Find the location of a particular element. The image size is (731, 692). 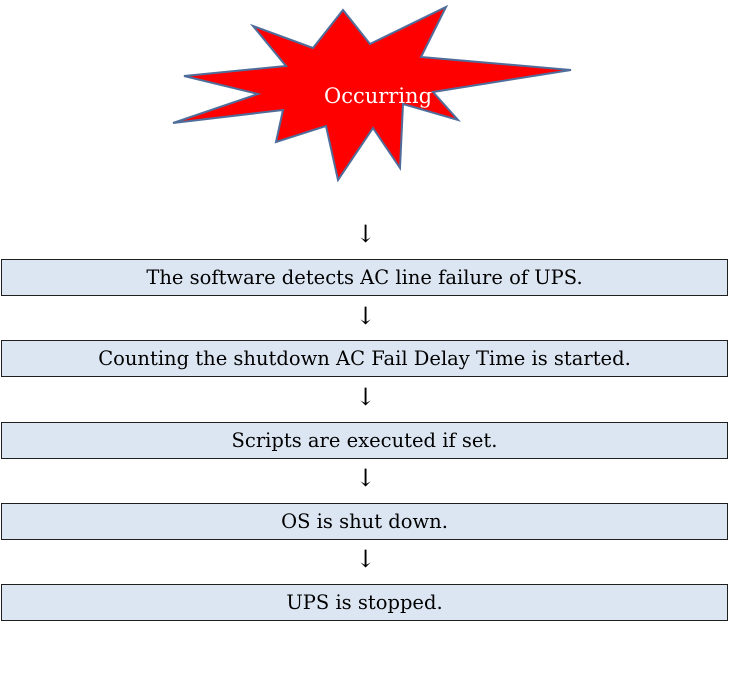

step-box-3: Scripts are executed if set. is located at coordinates (364, 440).